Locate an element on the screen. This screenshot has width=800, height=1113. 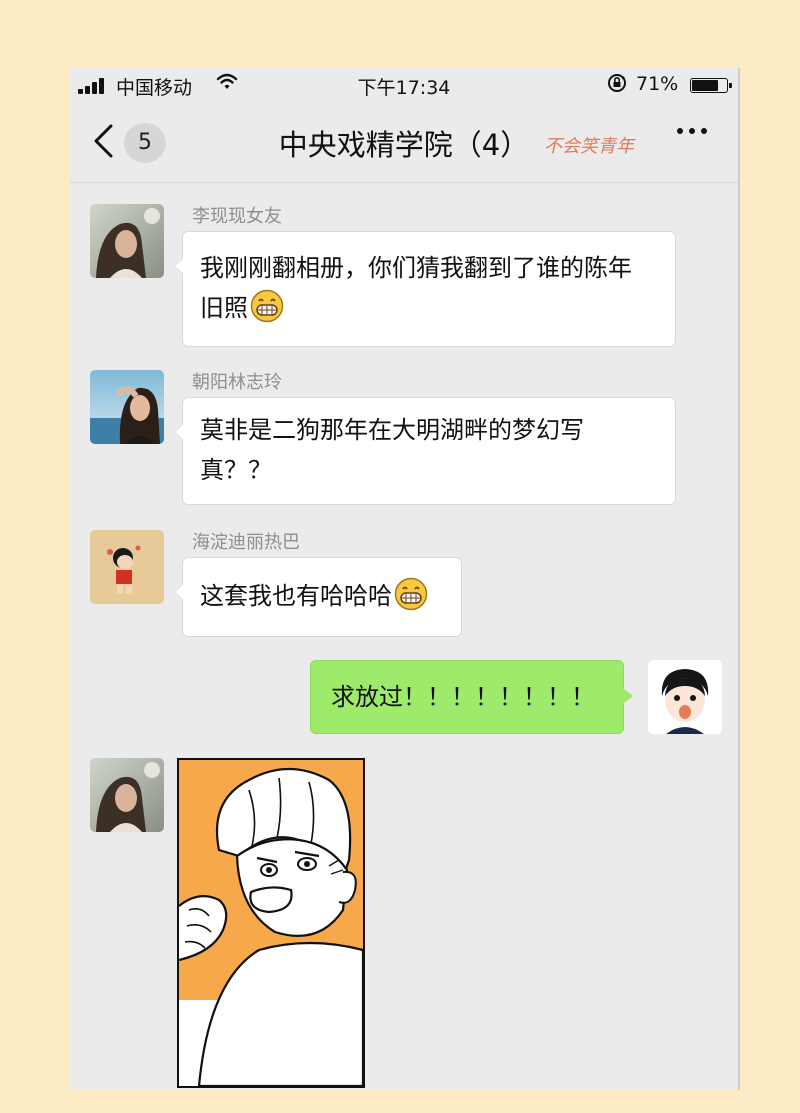
battery-percent: 71% is located at coordinates (657, 84).